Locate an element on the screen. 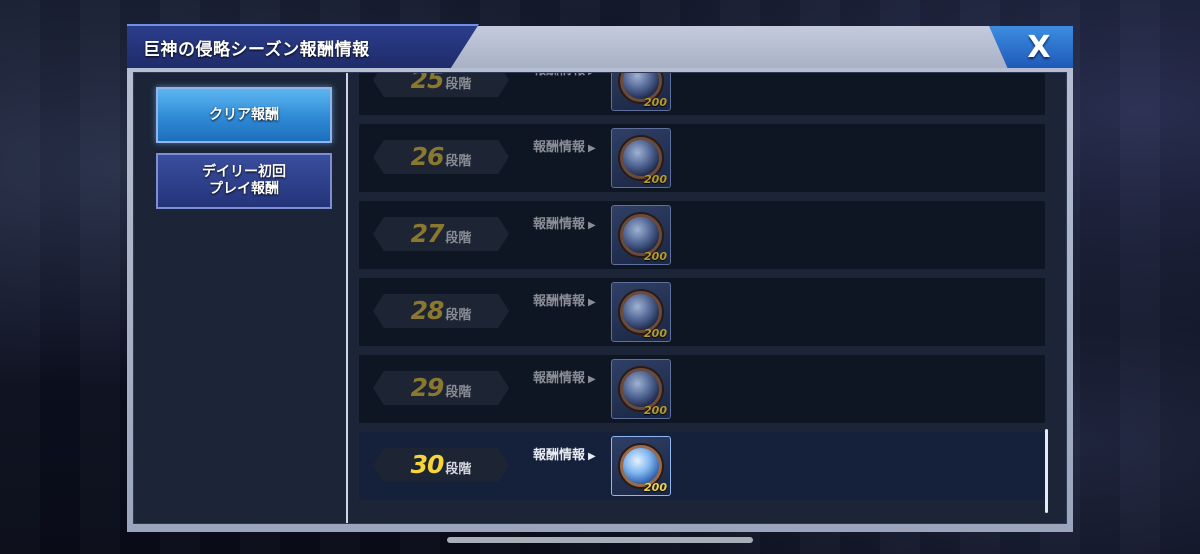 This screenshot has height=554, width=1200. stage-badge: 26 段階 is located at coordinates (441, 157).